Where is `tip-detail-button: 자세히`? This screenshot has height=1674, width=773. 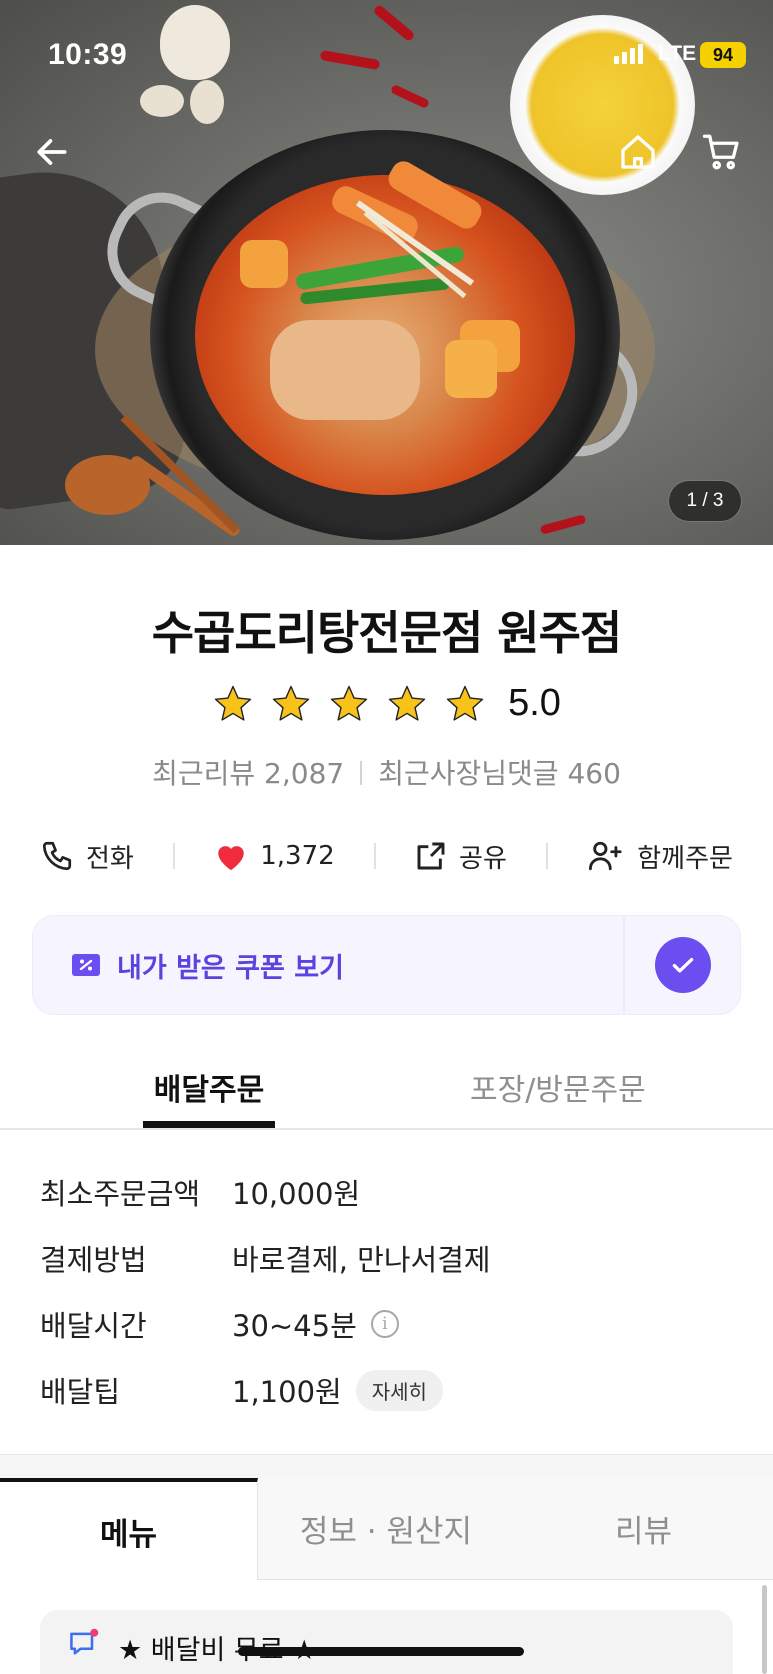 tip-detail-button: 자세히 is located at coordinates (399, 1390).